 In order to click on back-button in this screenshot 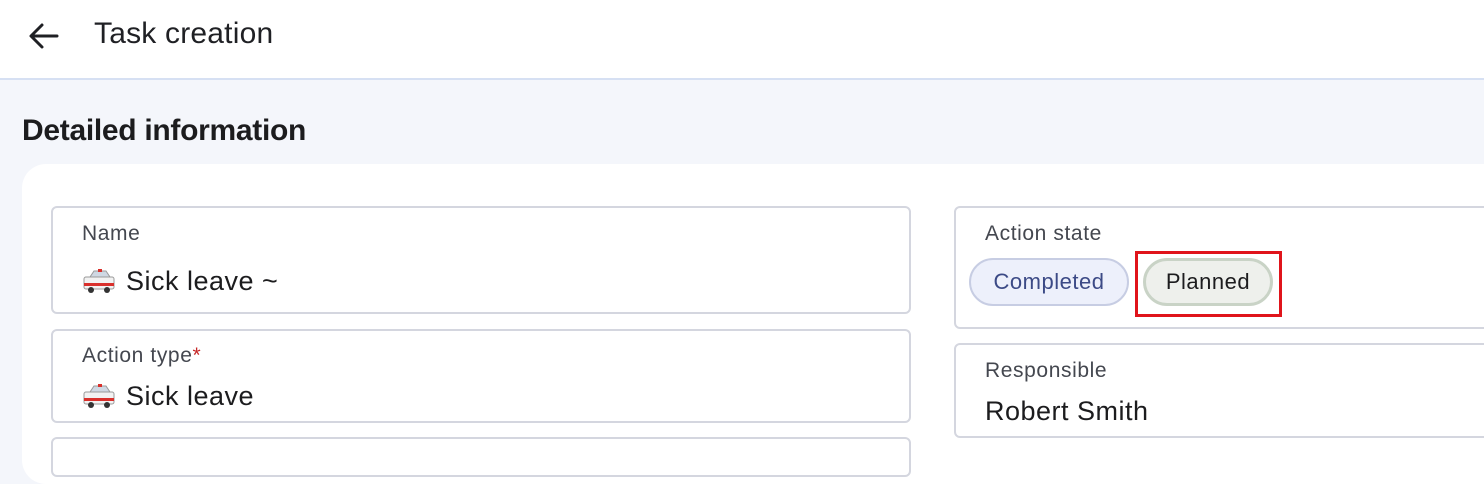, I will do `click(44, 36)`.